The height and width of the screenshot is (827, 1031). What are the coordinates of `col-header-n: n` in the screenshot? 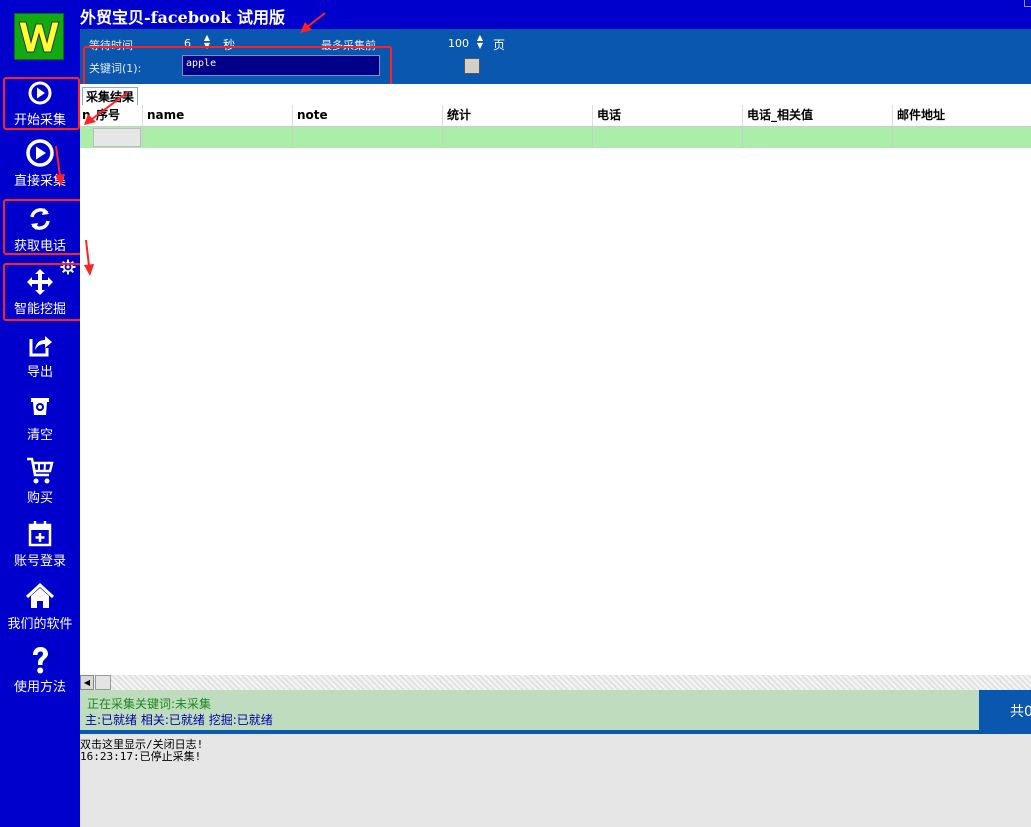 It's located at (87, 115).